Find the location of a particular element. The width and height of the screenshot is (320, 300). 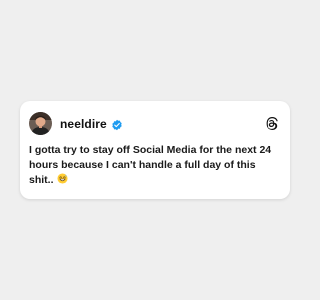

avatar is located at coordinates (40, 123).